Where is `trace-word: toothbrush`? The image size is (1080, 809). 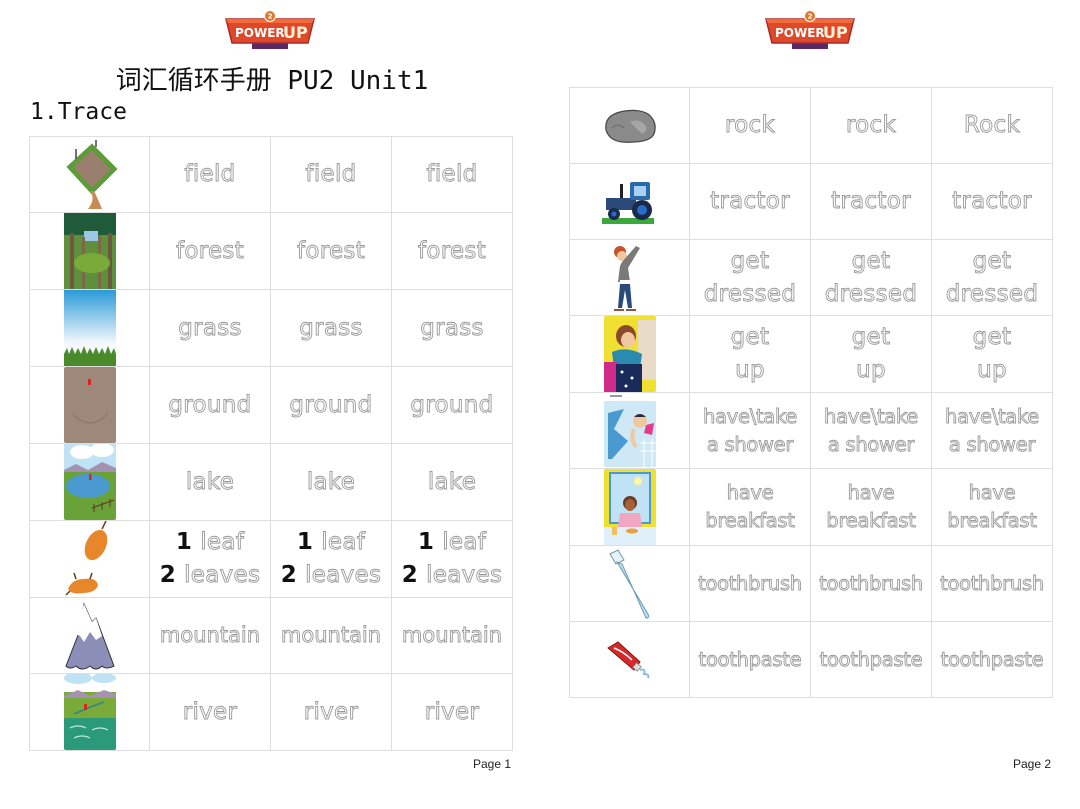 trace-word: toothbrush is located at coordinates (992, 583).